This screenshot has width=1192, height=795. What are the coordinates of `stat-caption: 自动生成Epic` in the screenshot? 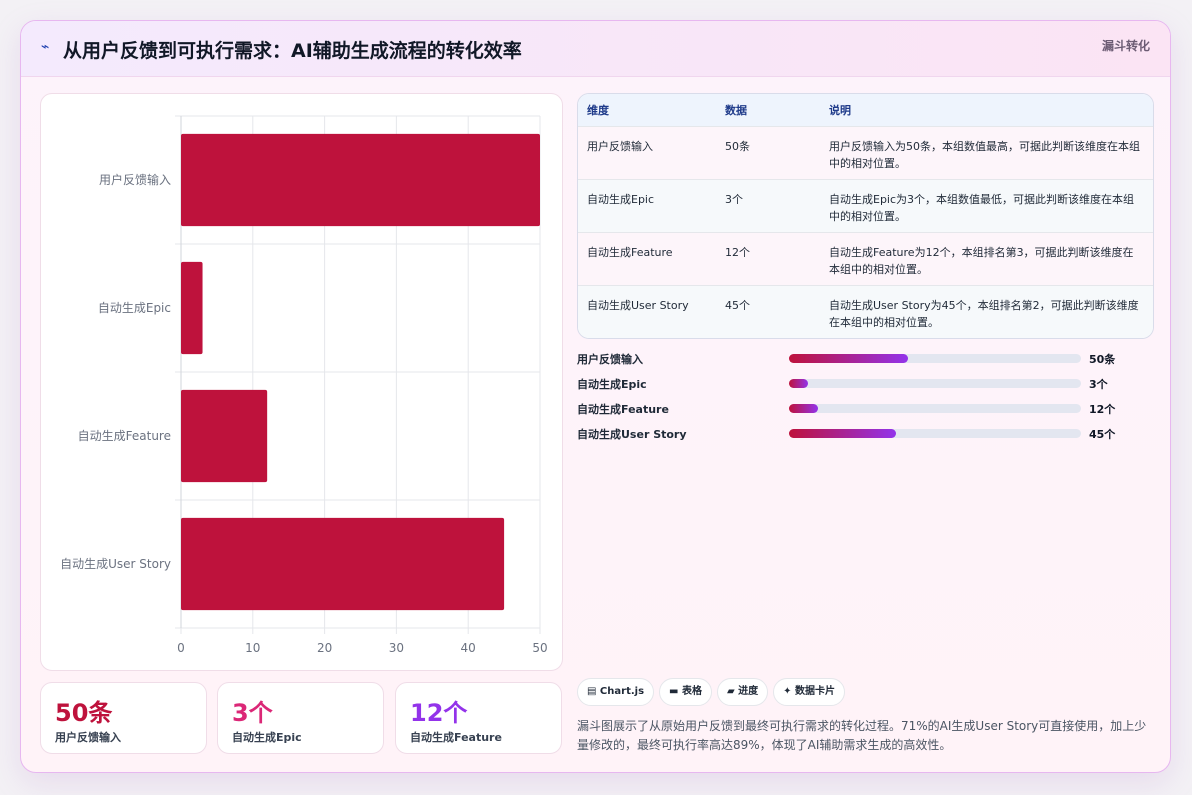 It's located at (267, 737).